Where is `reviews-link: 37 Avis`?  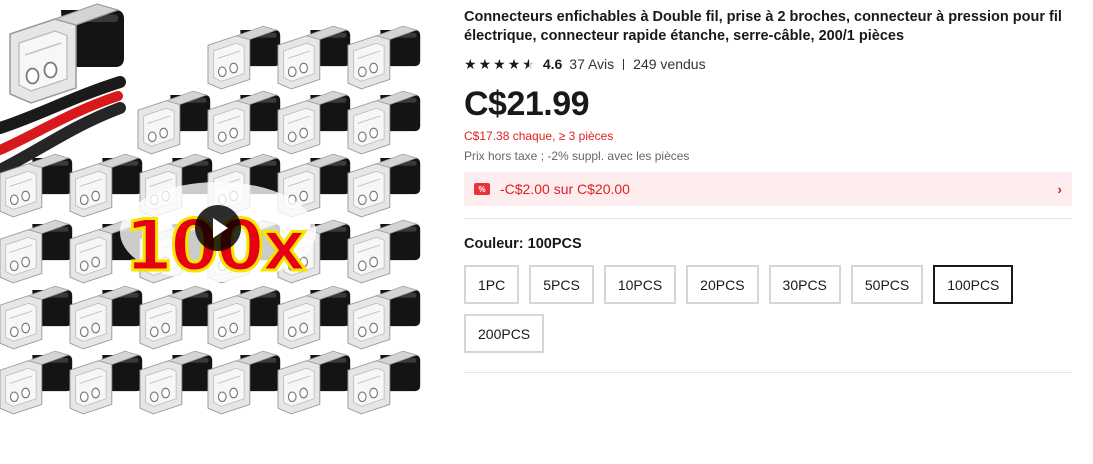
reviews-link: 37 Avis is located at coordinates (591, 64).